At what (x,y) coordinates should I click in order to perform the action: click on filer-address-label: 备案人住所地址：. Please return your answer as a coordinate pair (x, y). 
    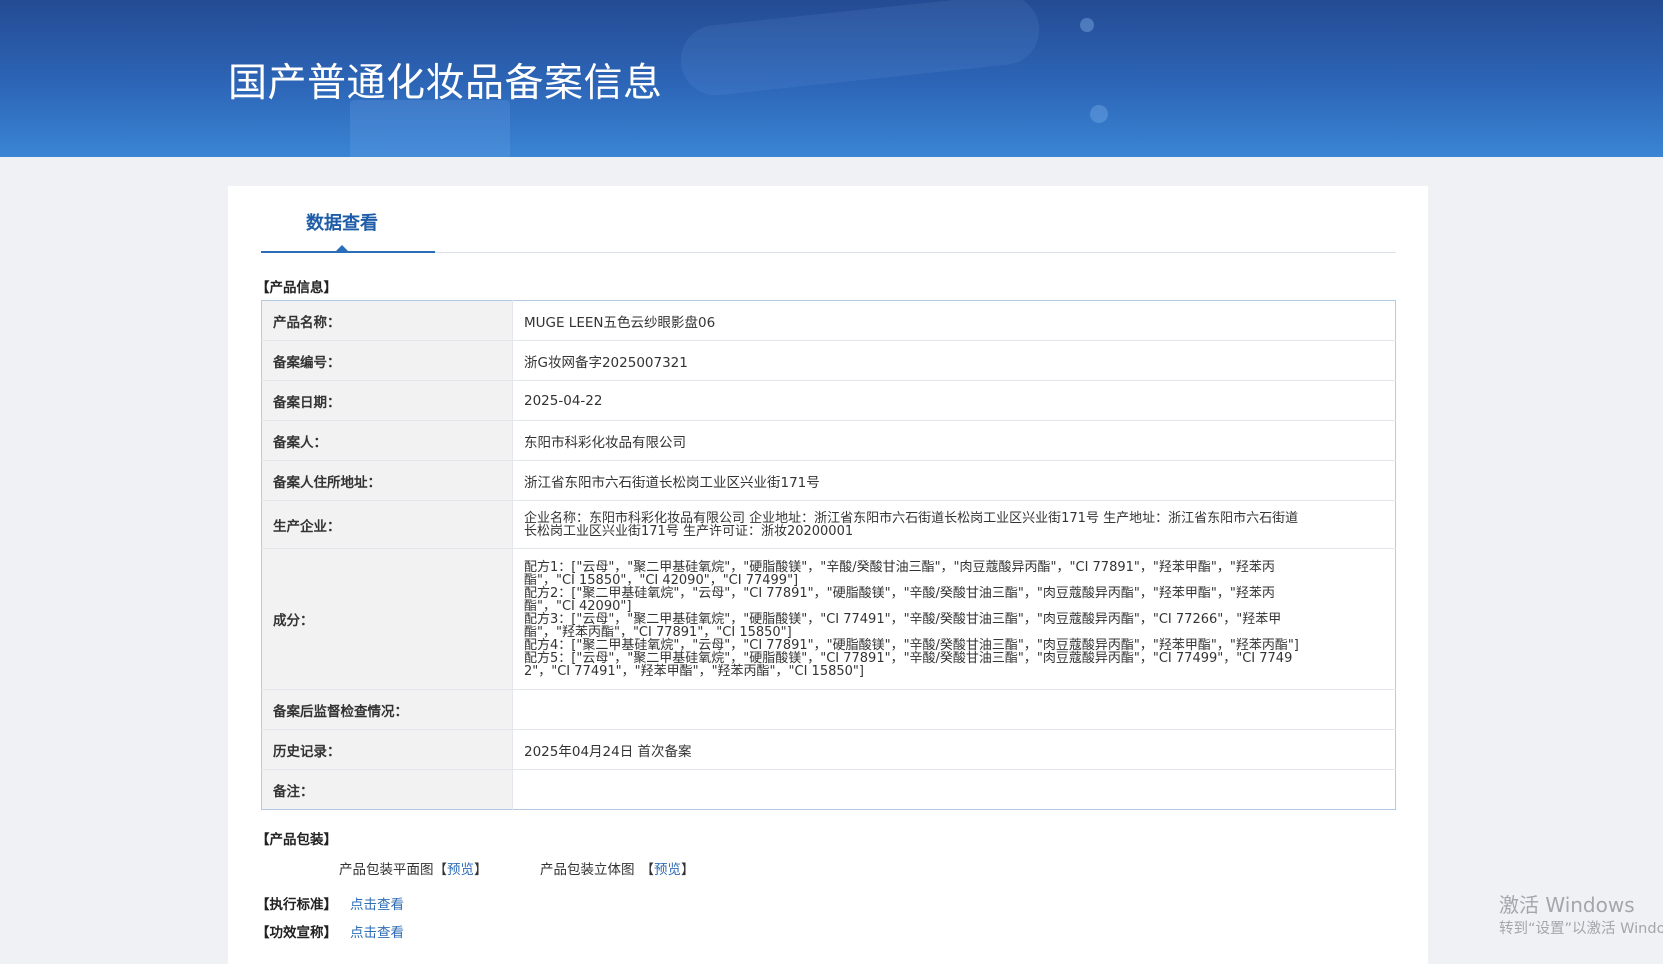
    Looking at the image, I should click on (387, 480).